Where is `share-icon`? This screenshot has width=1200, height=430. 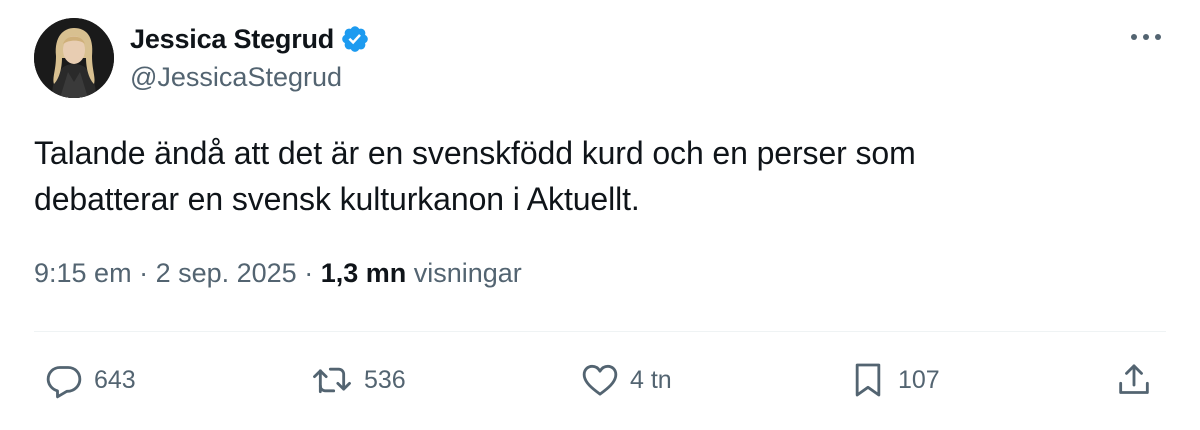
share-icon is located at coordinates (1134, 379).